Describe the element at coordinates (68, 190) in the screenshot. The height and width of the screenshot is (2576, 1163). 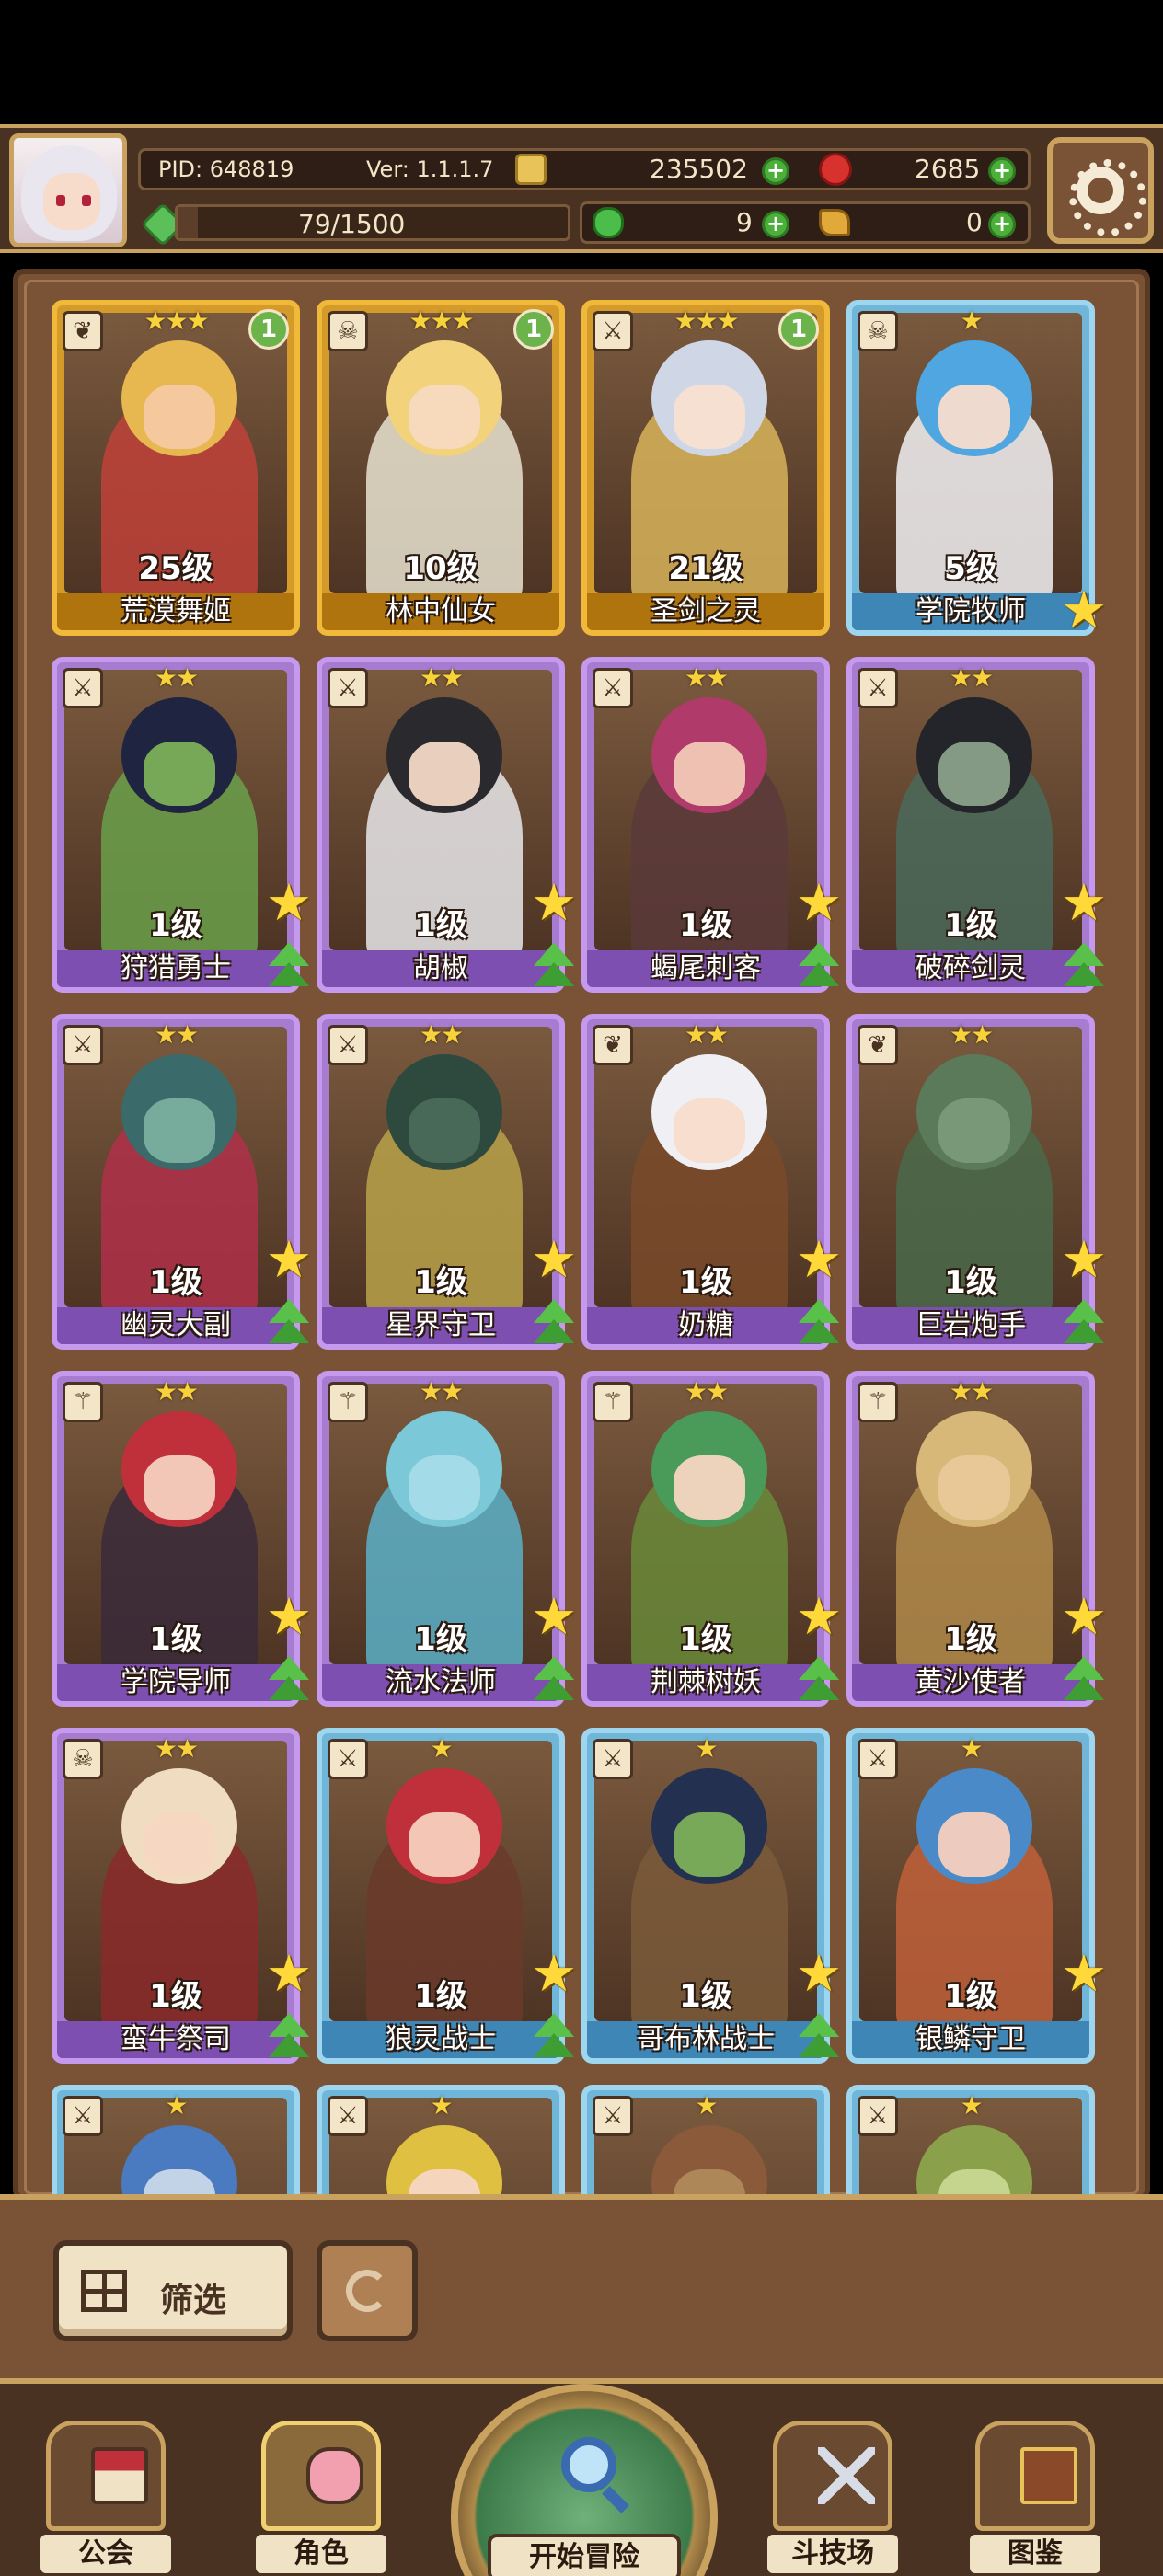
I see `player-avatar` at that location.